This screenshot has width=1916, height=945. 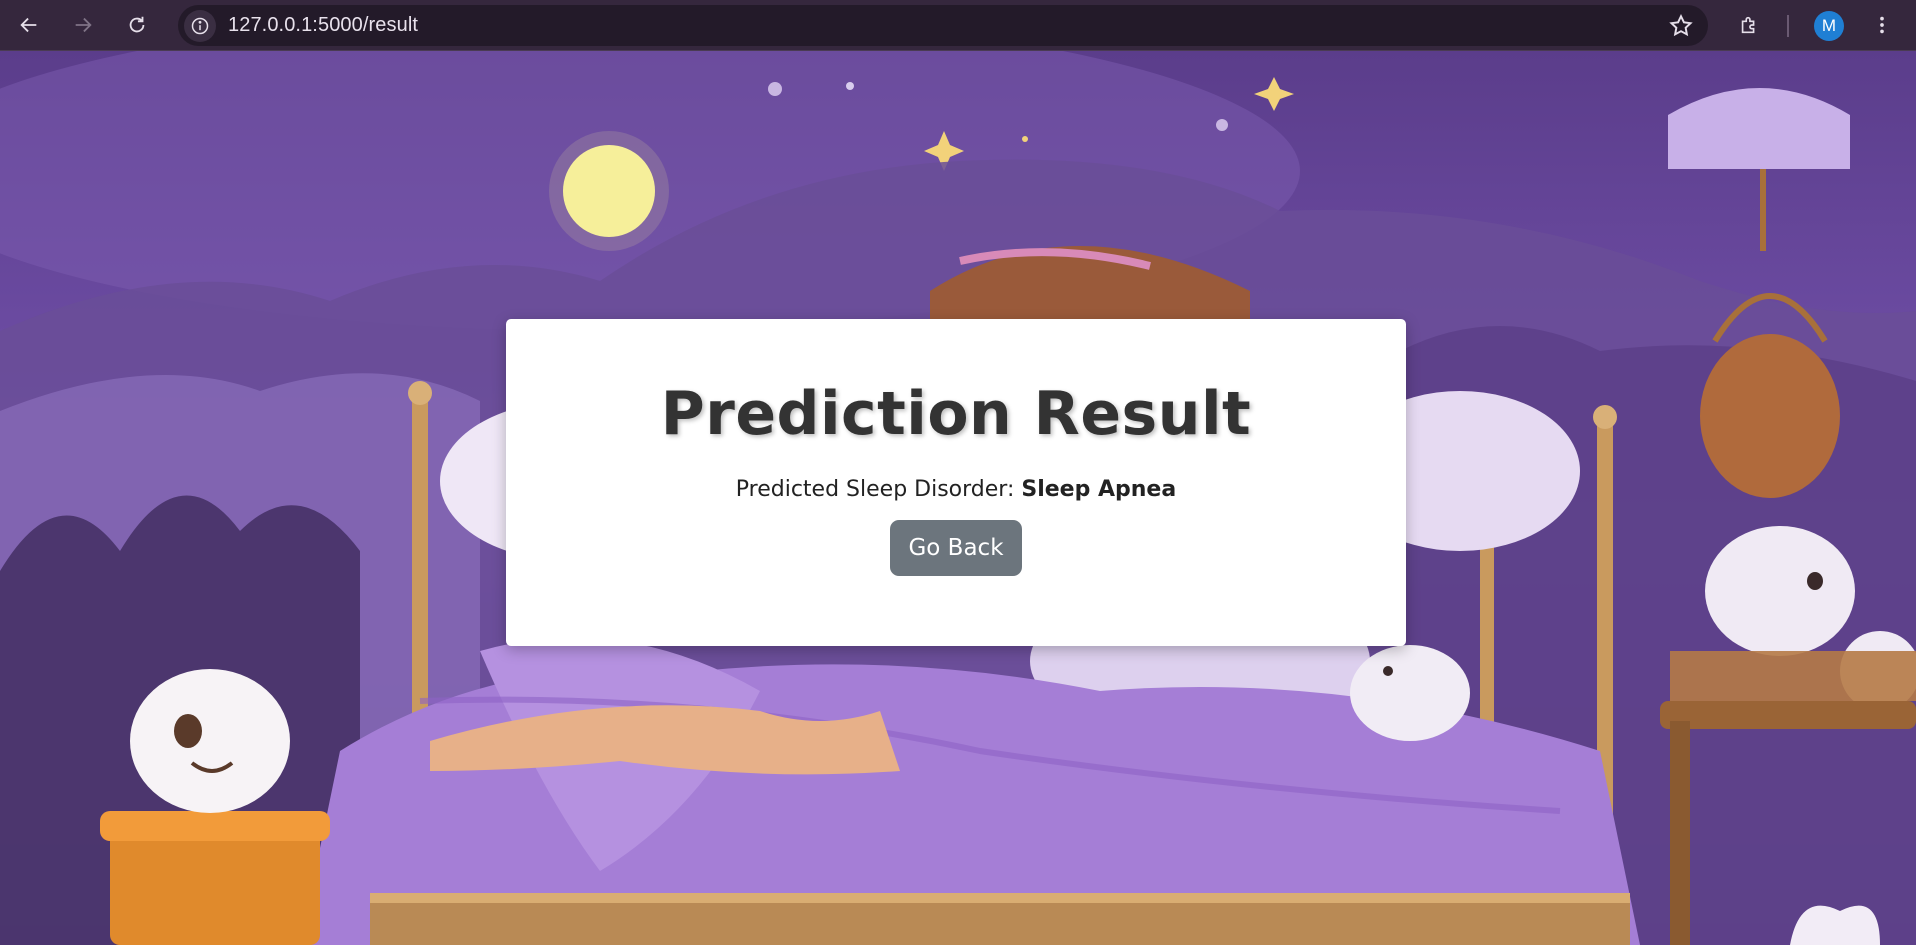 I want to click on puzzle-icon, so click(x=1748, y=25).